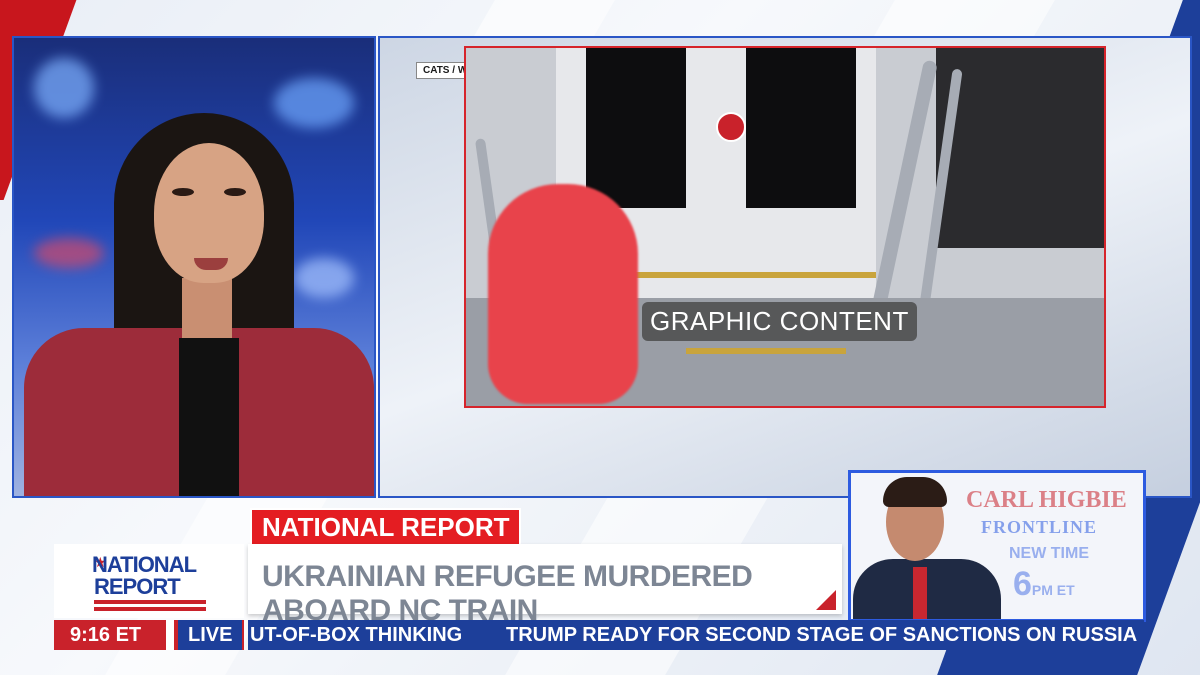  Describe the element at coordinates (920, 593) in the screenshot. I see `host-tie` at that location.